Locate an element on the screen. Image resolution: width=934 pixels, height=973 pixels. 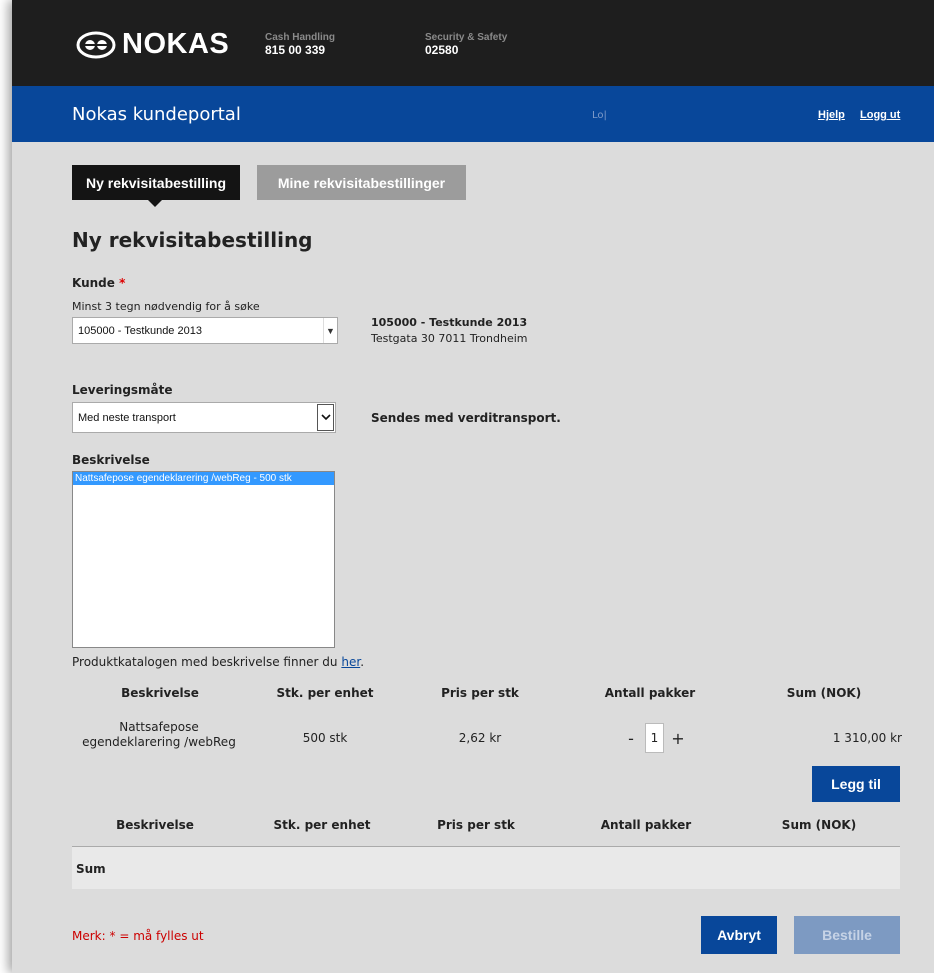
decrement-button: - is located at coordinates (631, 738).